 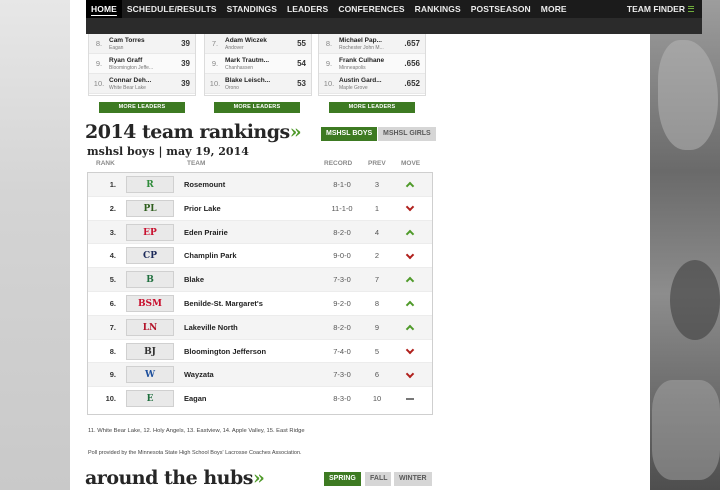 What do you see at coordinates (260, 280) in the screenshot?
I see `table-row: 5. B Blake 7-3-0 7` at bounding box center [260, 280].